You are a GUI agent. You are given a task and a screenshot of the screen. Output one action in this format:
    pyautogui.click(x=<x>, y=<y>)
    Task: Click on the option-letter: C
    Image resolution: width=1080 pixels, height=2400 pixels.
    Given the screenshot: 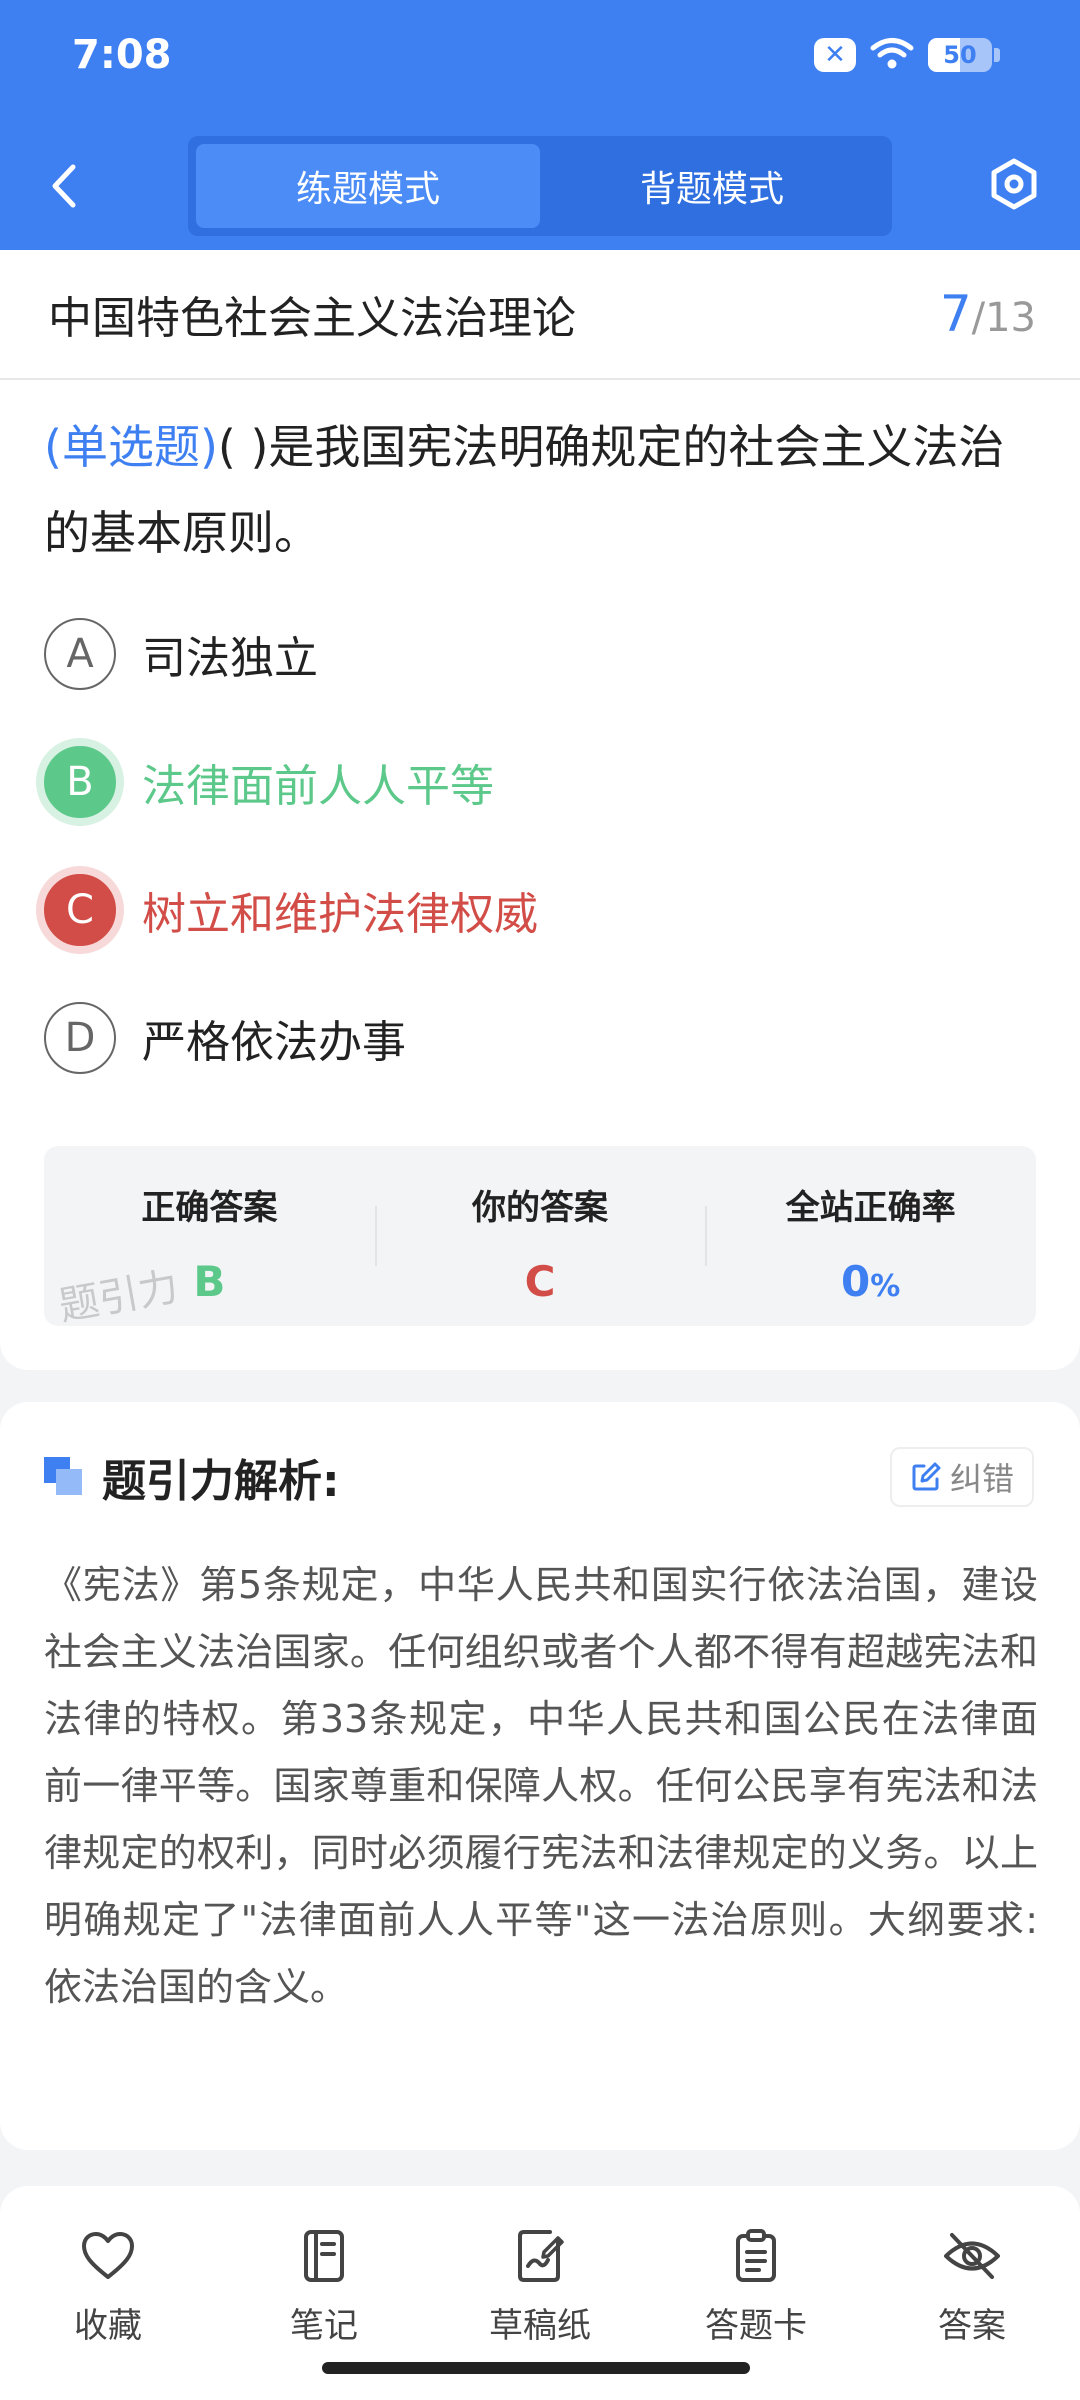 What is the action you would take?
    pyautogui.click(x=80, y=910)
    